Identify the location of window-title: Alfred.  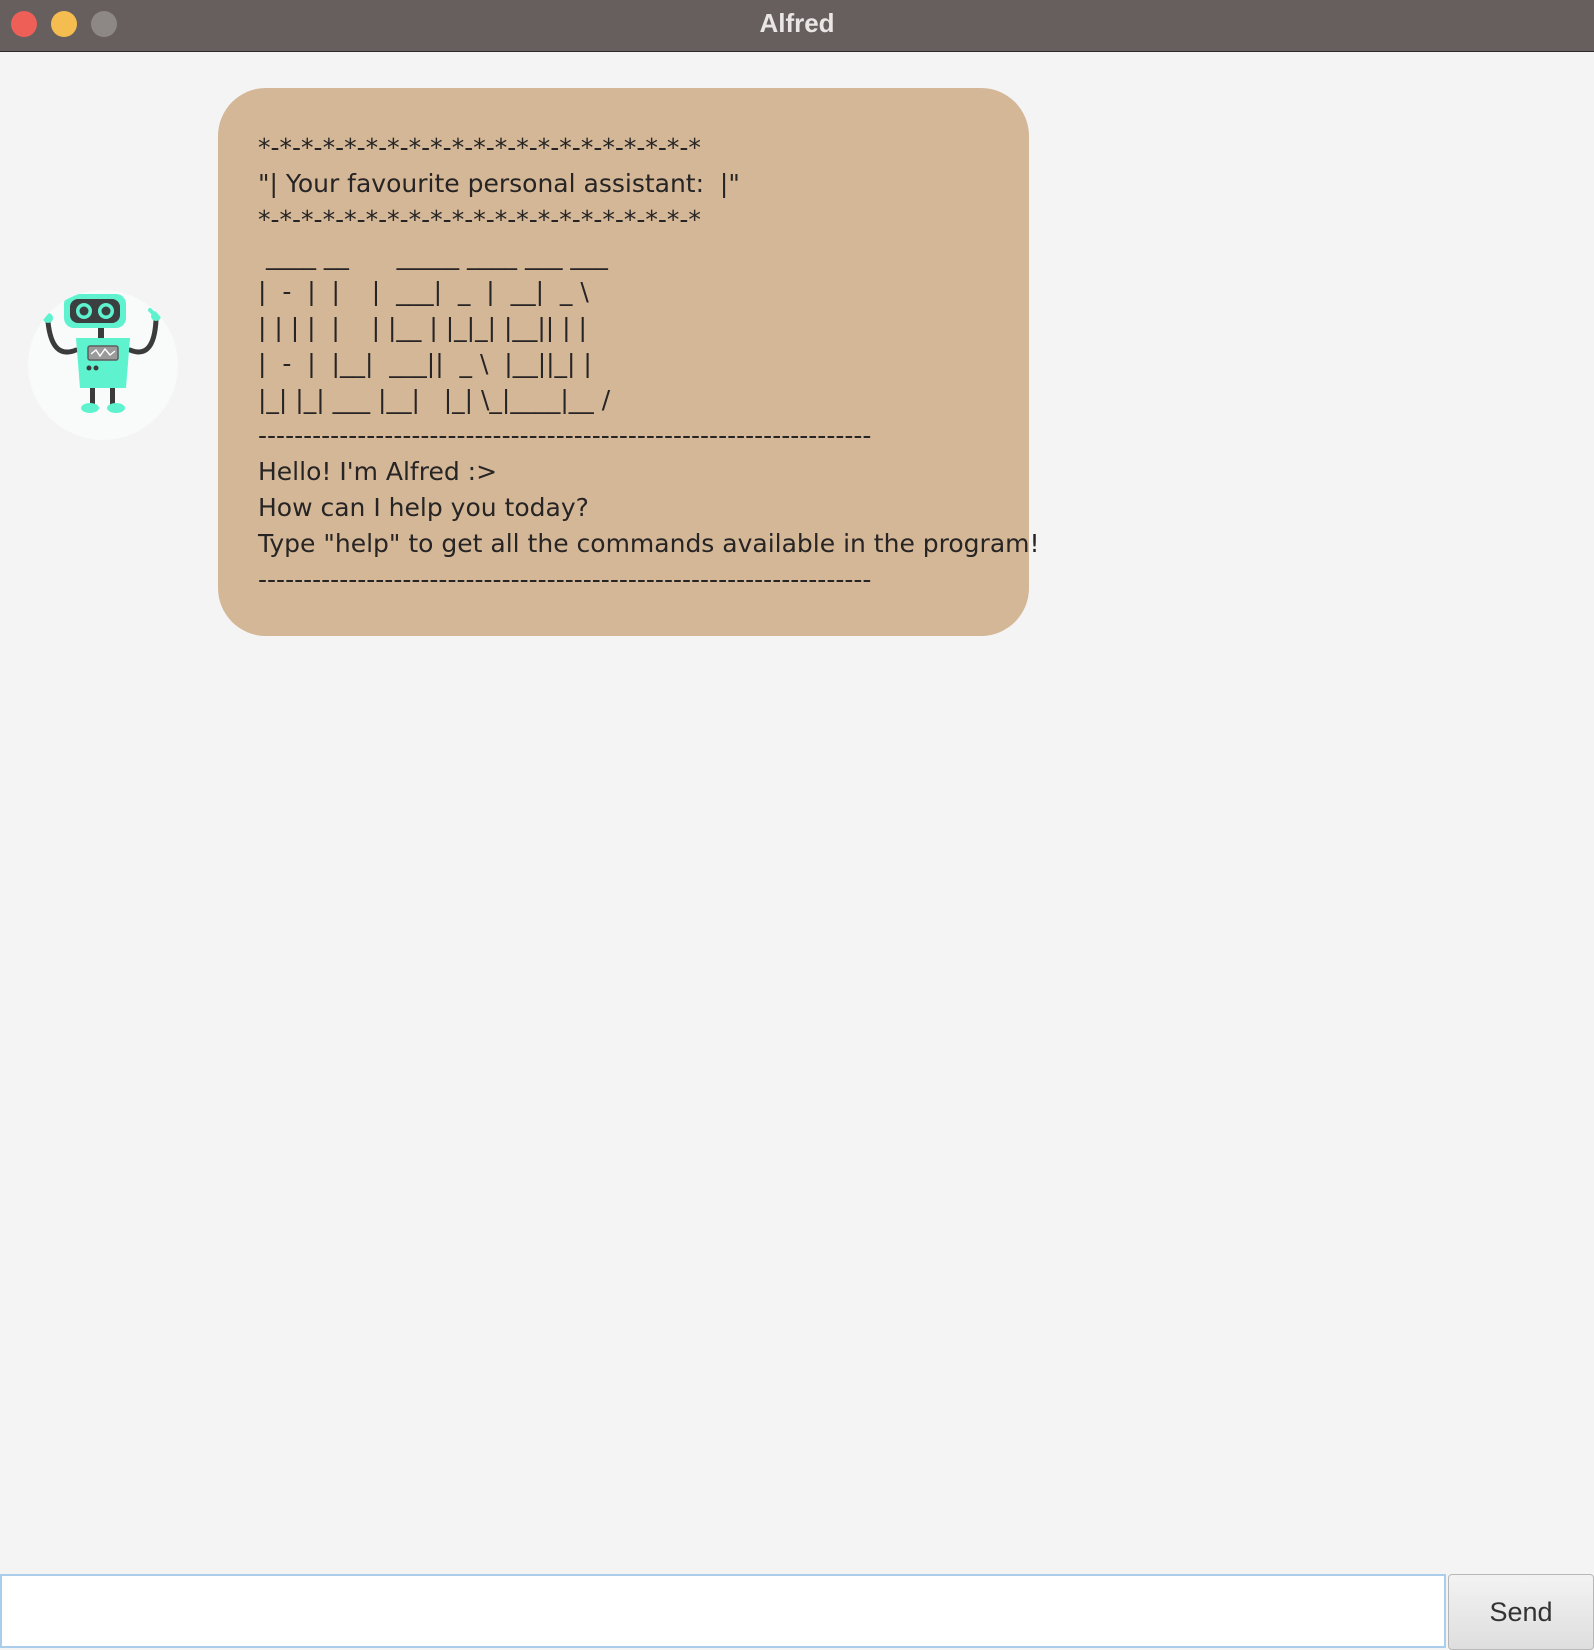
(797, 23).